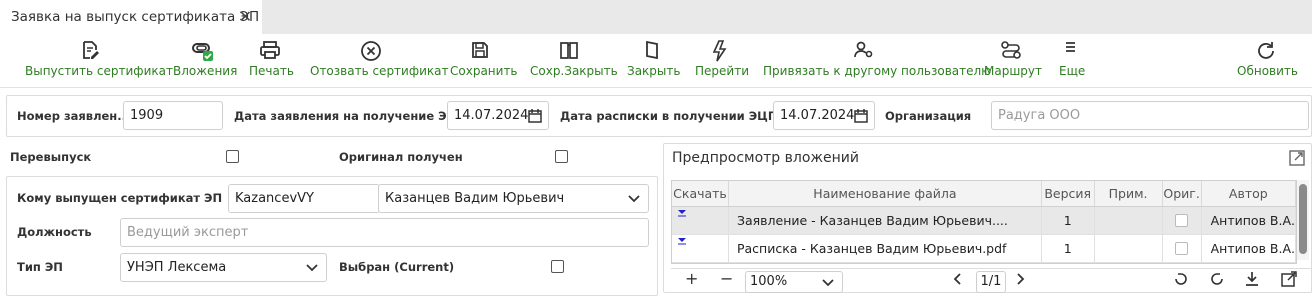 Image resolution: width=1312 pixels, height=296 pixels. I want to click on type-select: УНЭП Лексема, so click(223, 267).